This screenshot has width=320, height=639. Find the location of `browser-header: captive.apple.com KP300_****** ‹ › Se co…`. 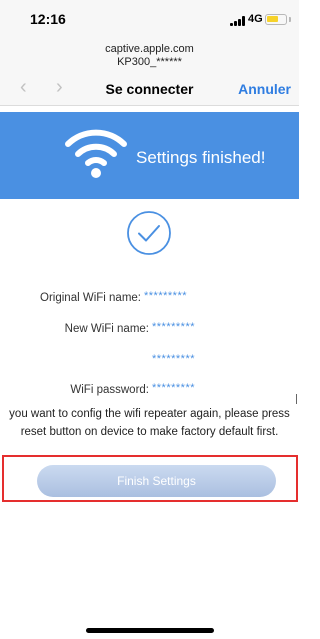

browser-header: captive.apple.com KP300_****** ‹ › Se co… is located at coordinates (149, 73).